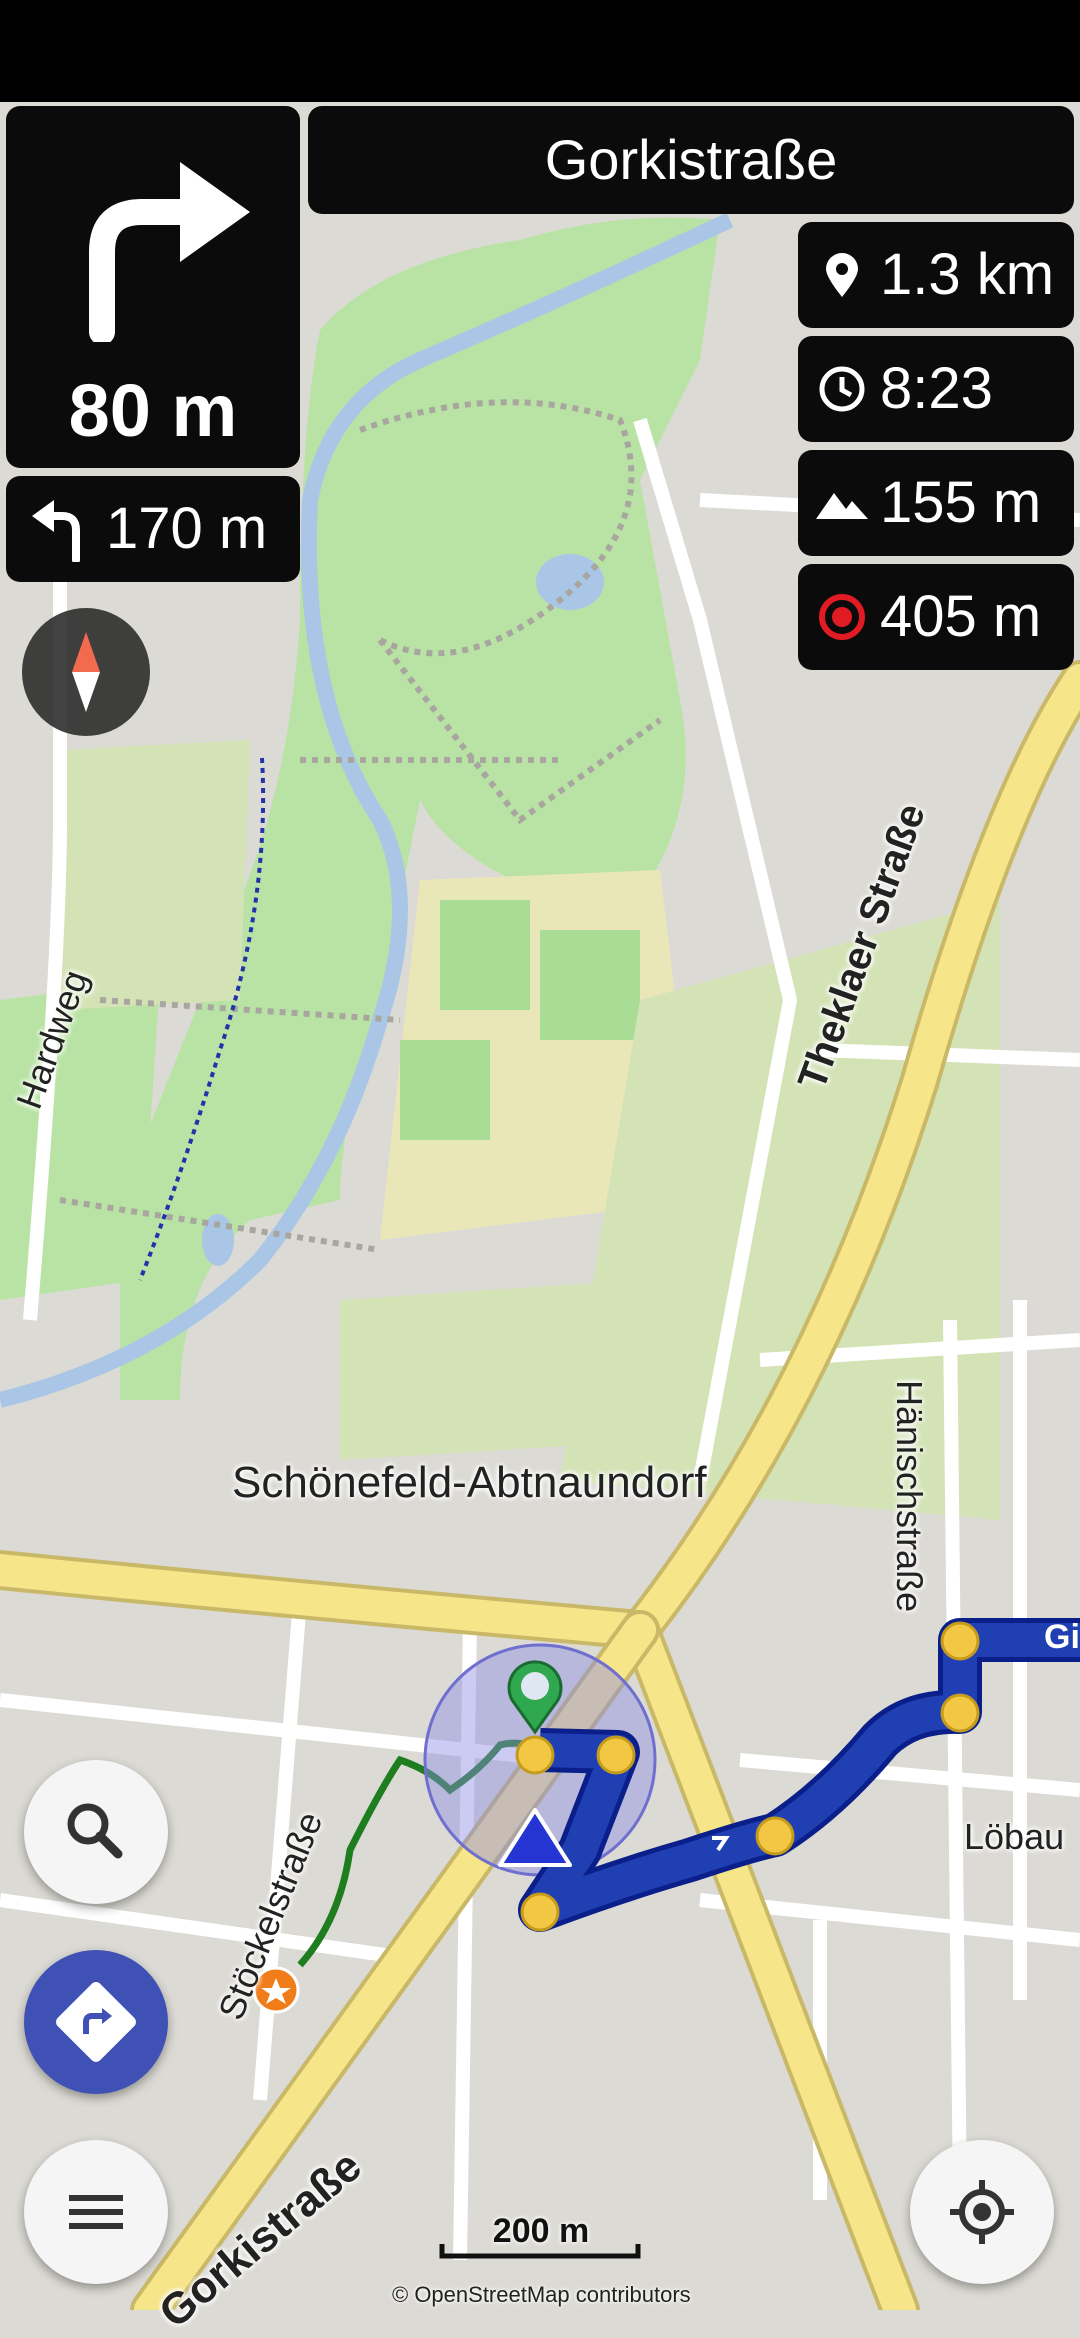  Describe the element at coordinates (691, 160) in the screenshot. I see `street-name-banner: Gorkistraße` at that location.